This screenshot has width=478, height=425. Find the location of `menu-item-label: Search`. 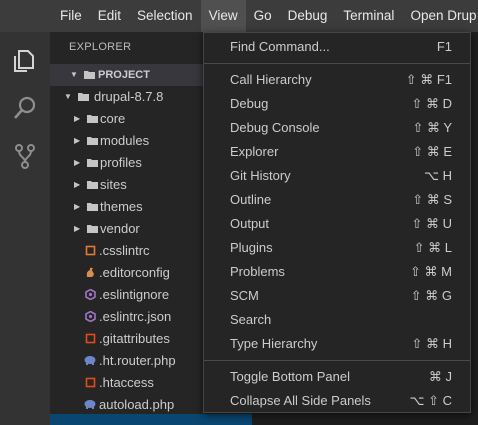

menu-item-label: Search is located at coordinates (251, 319).